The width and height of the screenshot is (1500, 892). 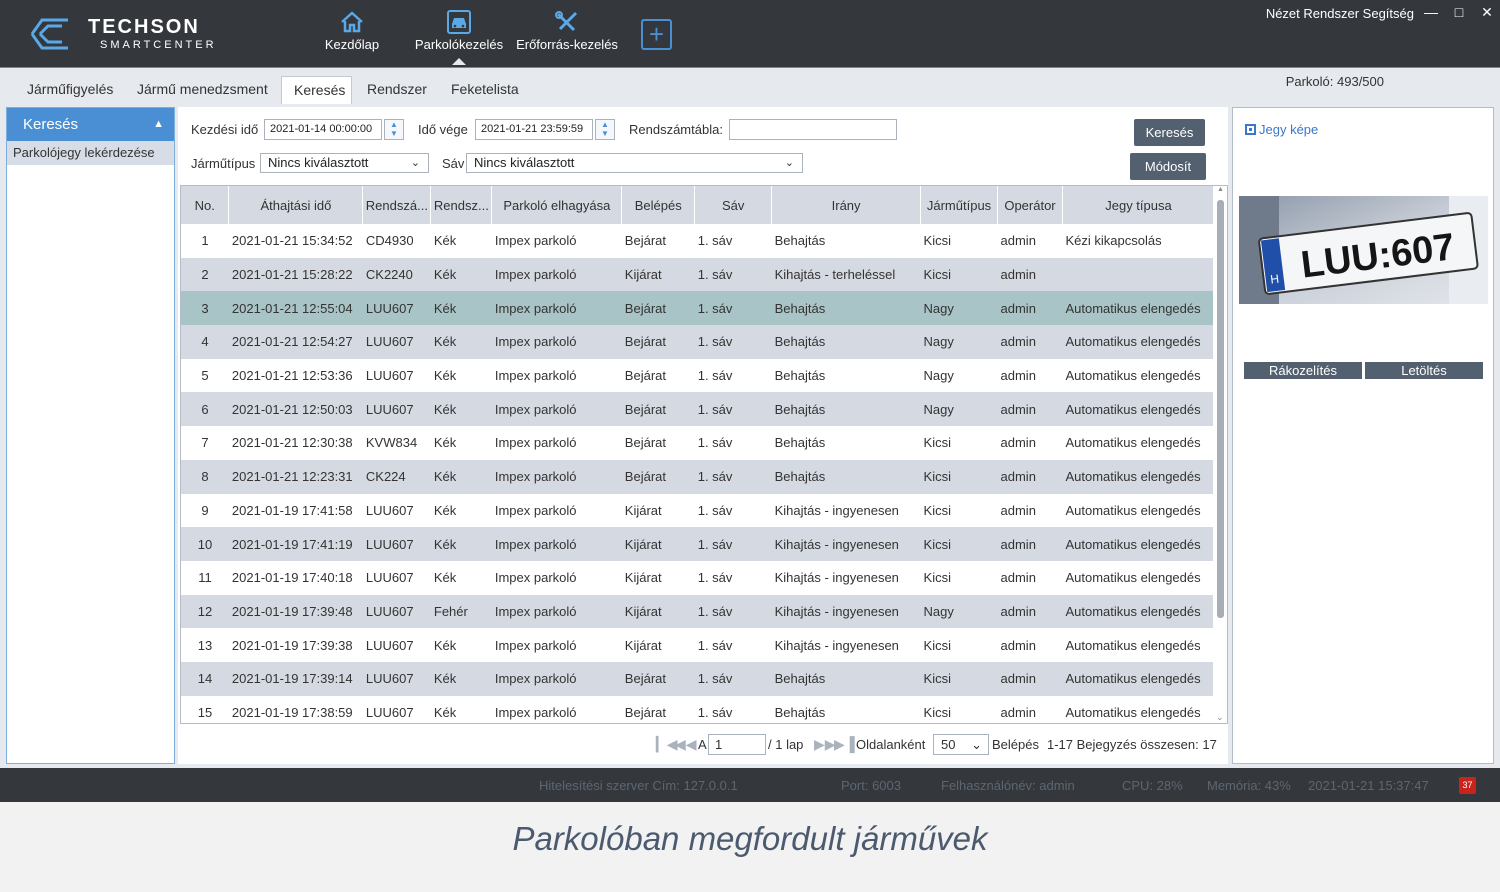 I want to click on zoom-button: Rákozelítés, so click(x=1303, y=370).